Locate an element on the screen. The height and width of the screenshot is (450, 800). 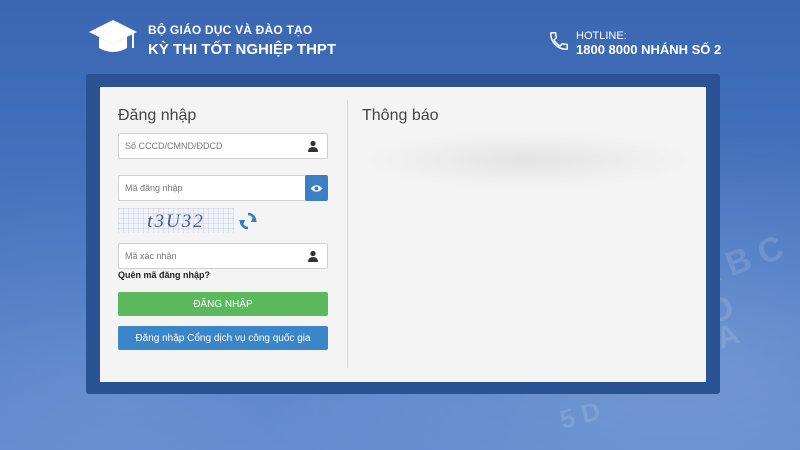
exam-name: KỲ THI TỐT NGHIỆP THPT is located at coordinates (242, 49).